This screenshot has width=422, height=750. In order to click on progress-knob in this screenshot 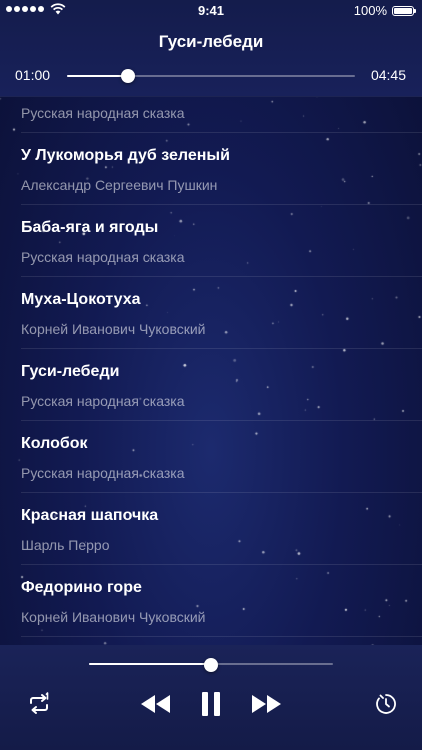, I will do `click(127, 76)`.